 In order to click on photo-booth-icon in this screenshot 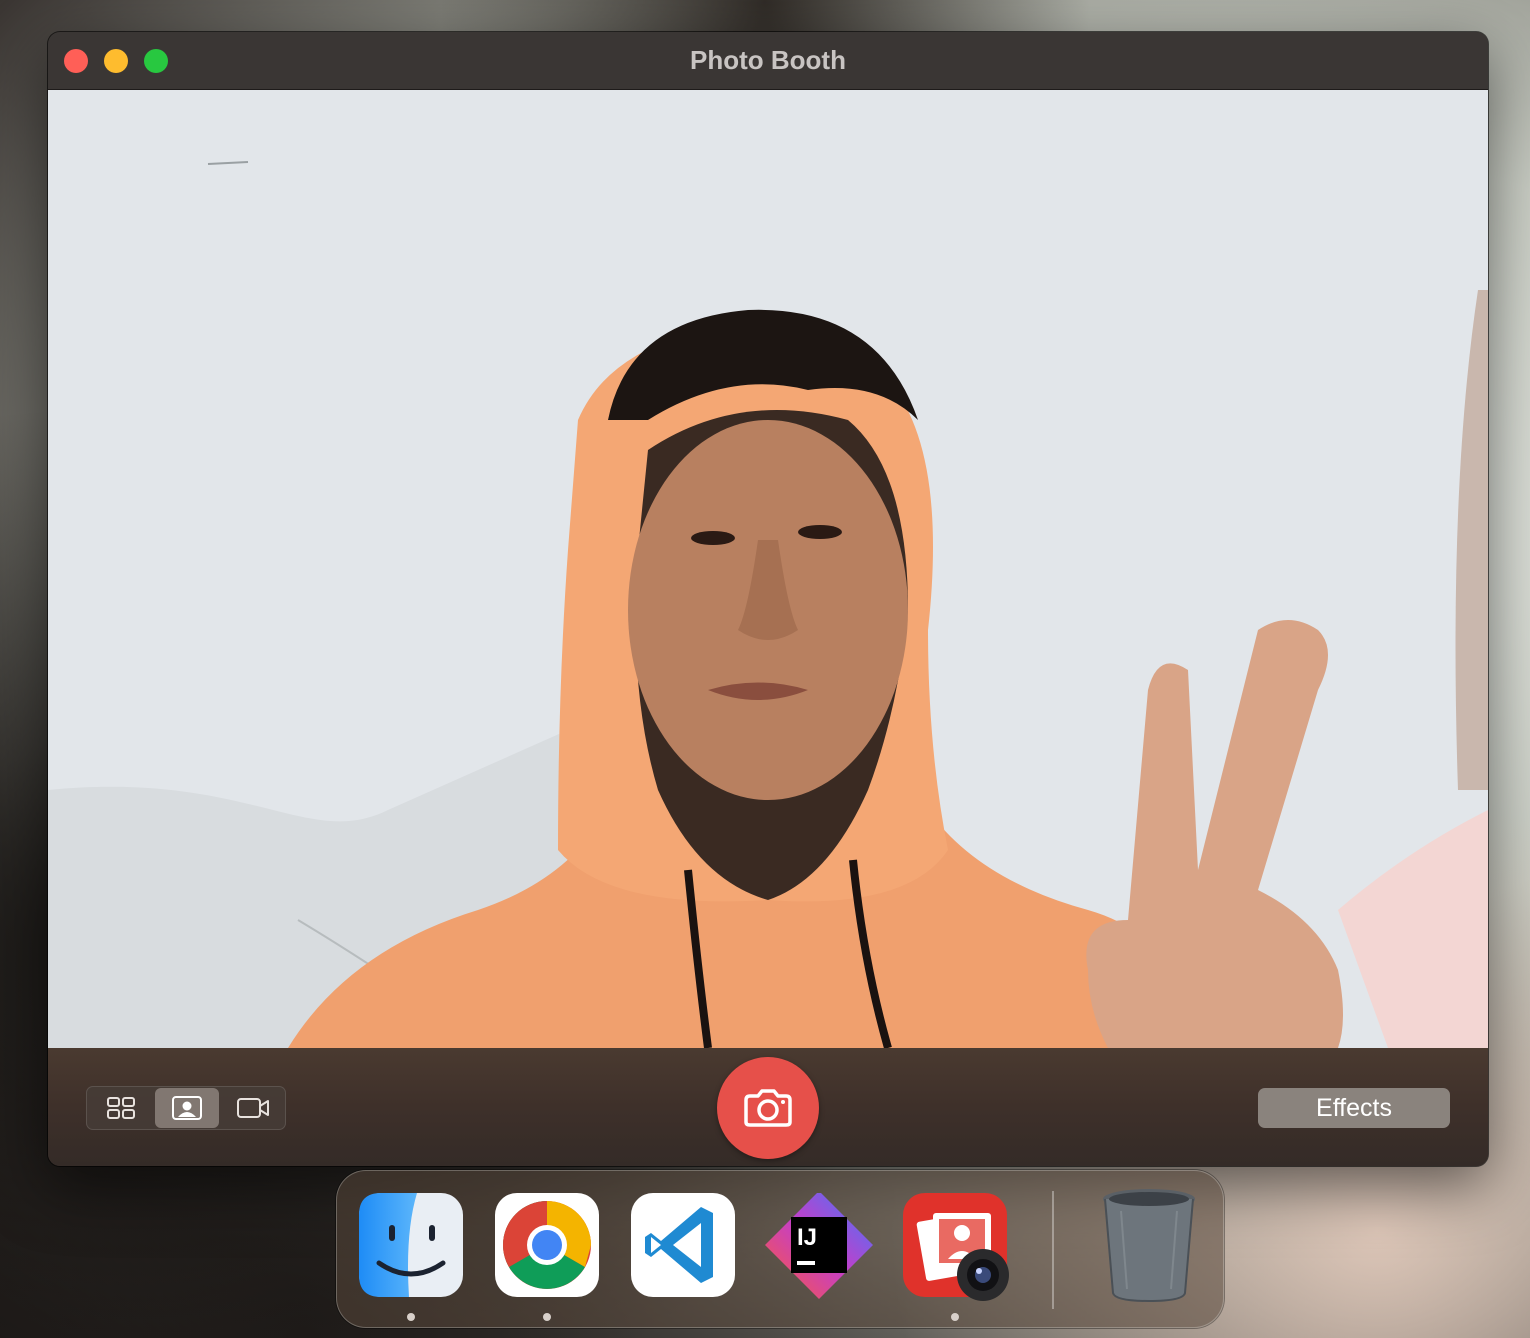, I will do `click(956, 1247)`.